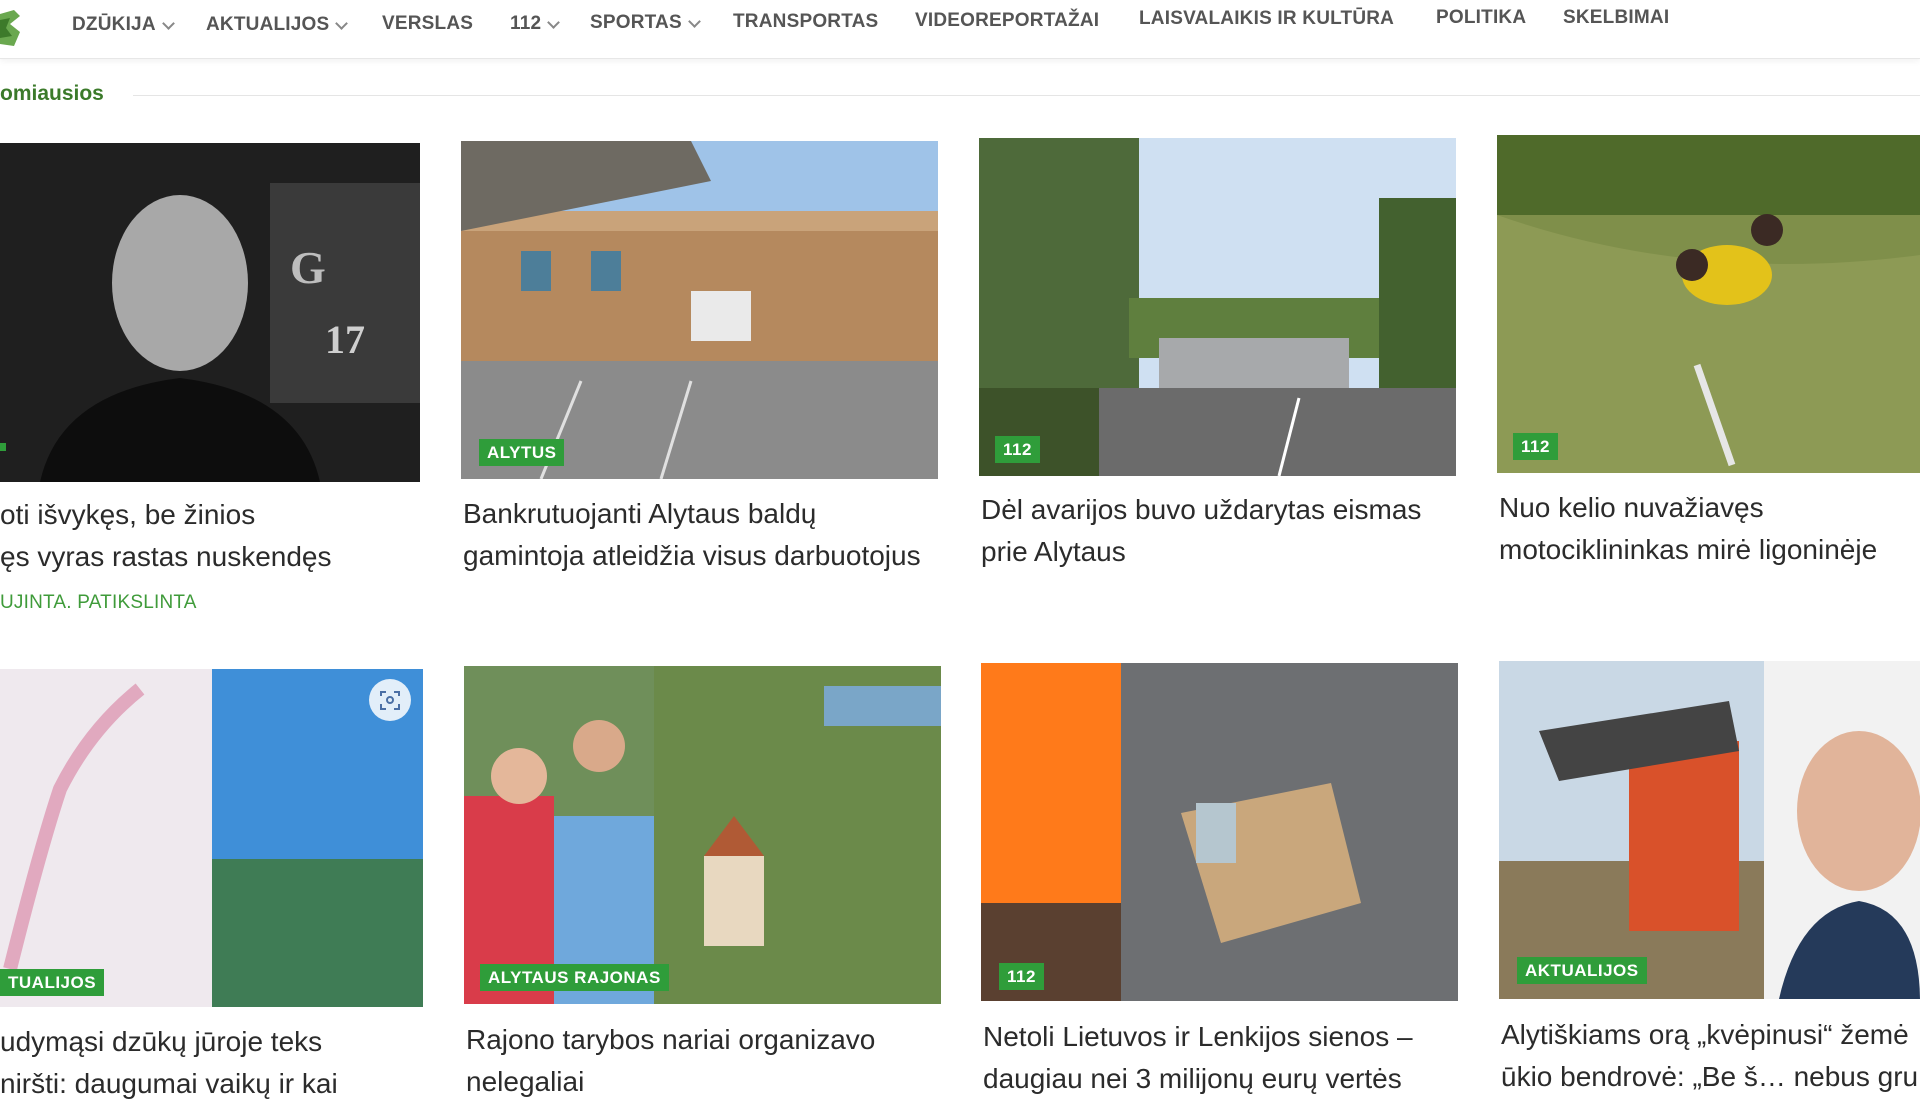 The width and height of the screenshot is (1920, 1105). I want to click on nav-item-laisvalaikis: LAISVALAIKIS IR KULTŪRA, so click(1266, 19).